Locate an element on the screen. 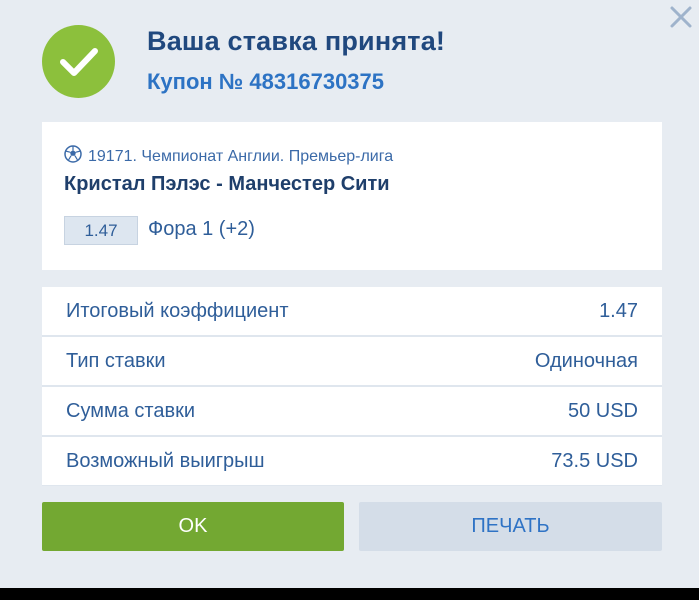 The height and width of the screenshot is (600, 699). summary-row-bet-type: Тип ставки Одиночная is located at coordinates (352, 361).